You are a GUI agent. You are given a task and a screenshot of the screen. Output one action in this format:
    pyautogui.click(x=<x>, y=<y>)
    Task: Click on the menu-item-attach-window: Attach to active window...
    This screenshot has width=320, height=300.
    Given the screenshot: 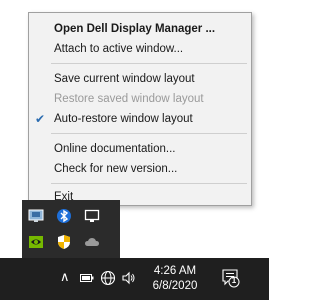 What is the action you would take?
    pyautogui.click(x=140, y=49)
    